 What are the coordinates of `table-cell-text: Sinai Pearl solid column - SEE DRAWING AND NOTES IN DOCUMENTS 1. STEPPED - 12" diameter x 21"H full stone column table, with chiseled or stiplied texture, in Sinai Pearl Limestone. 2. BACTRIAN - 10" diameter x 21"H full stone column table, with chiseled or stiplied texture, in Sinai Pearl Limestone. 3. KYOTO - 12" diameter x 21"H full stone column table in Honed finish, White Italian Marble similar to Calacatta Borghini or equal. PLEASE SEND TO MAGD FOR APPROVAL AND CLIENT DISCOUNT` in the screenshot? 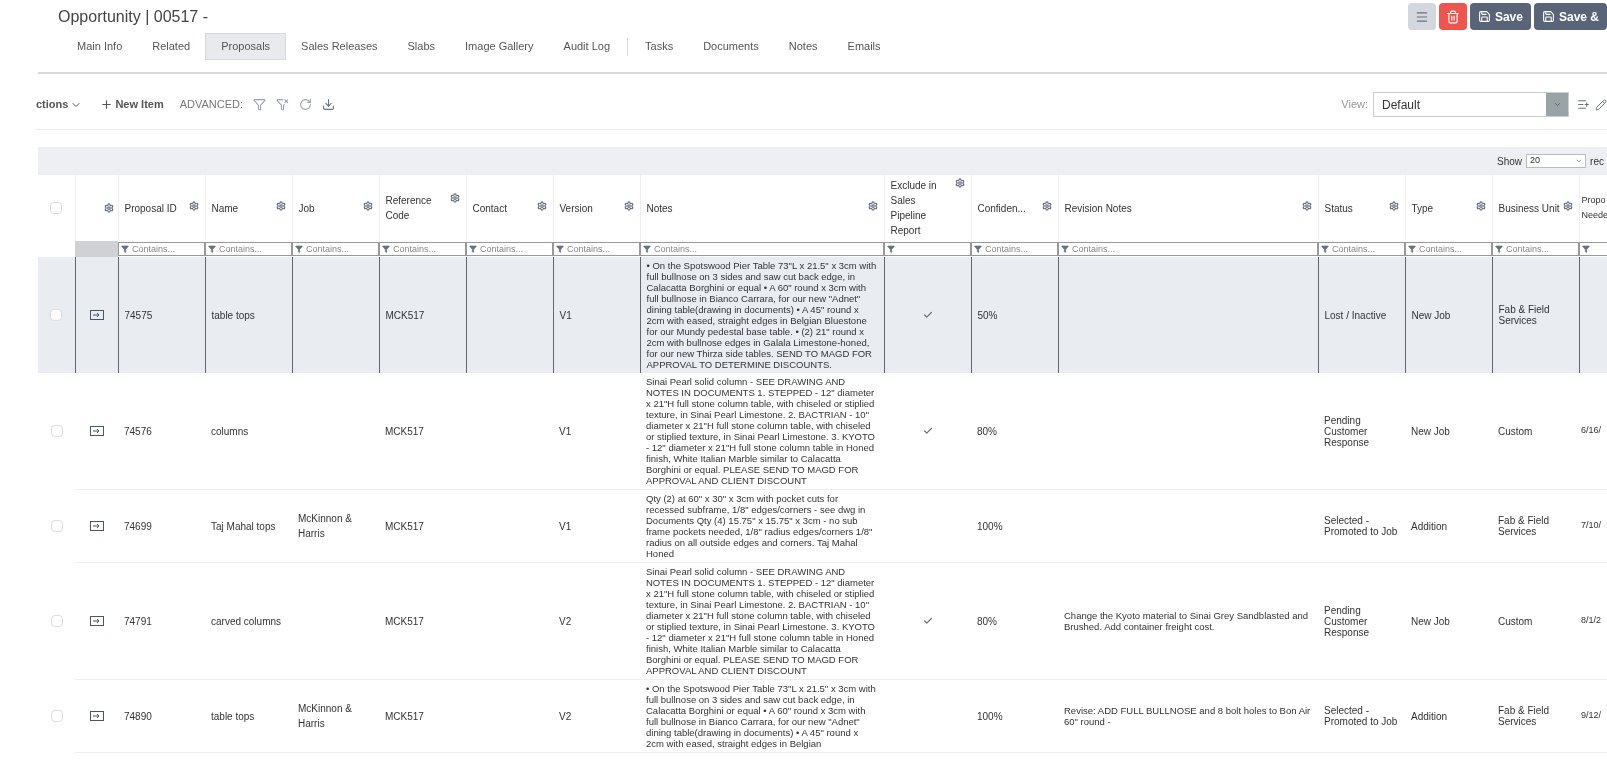 It's located at (761, 621).